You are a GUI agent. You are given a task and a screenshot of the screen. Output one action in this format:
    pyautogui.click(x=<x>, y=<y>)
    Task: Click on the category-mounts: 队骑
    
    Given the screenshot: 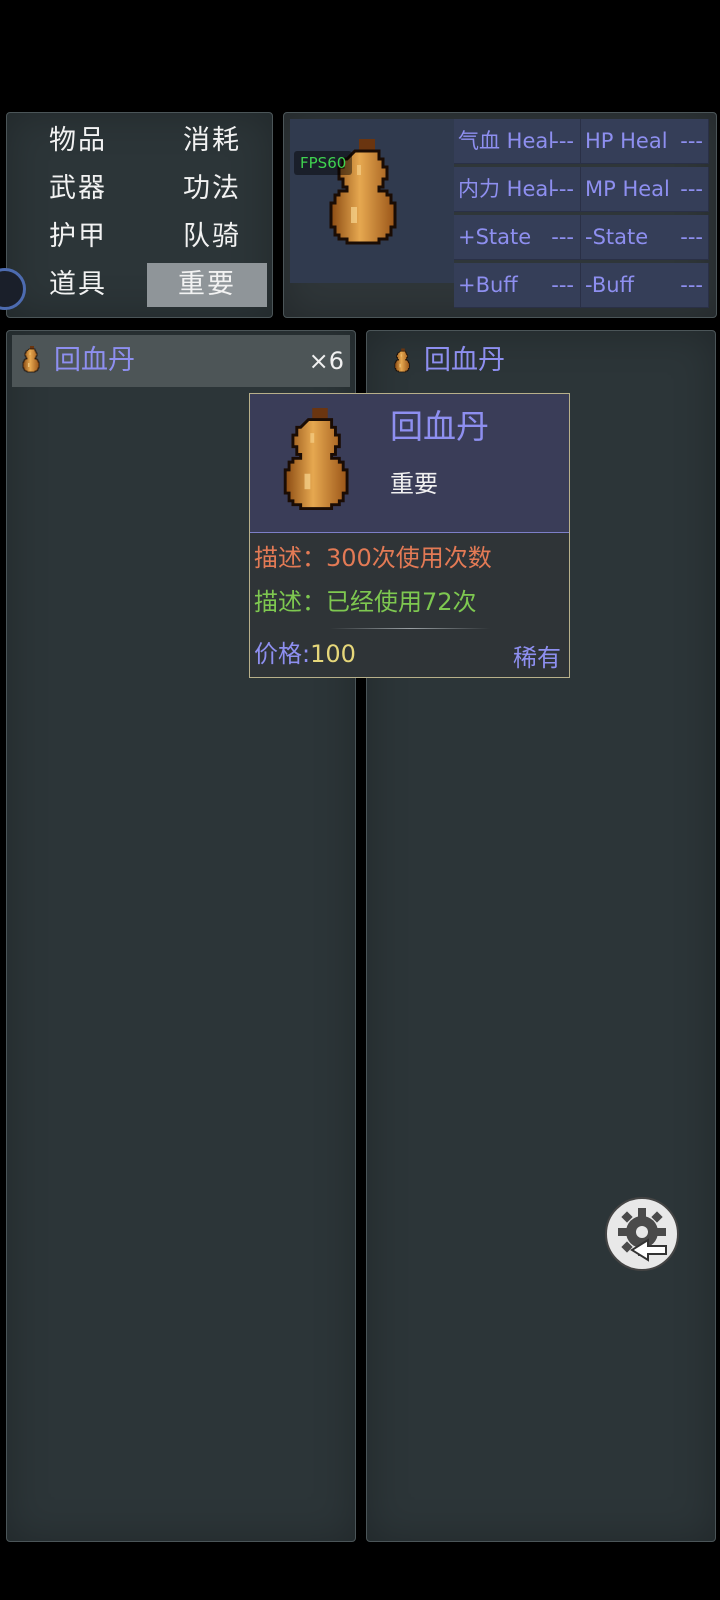 What is the action you would take?
    pyautogui.click(x=212, y=237)
    